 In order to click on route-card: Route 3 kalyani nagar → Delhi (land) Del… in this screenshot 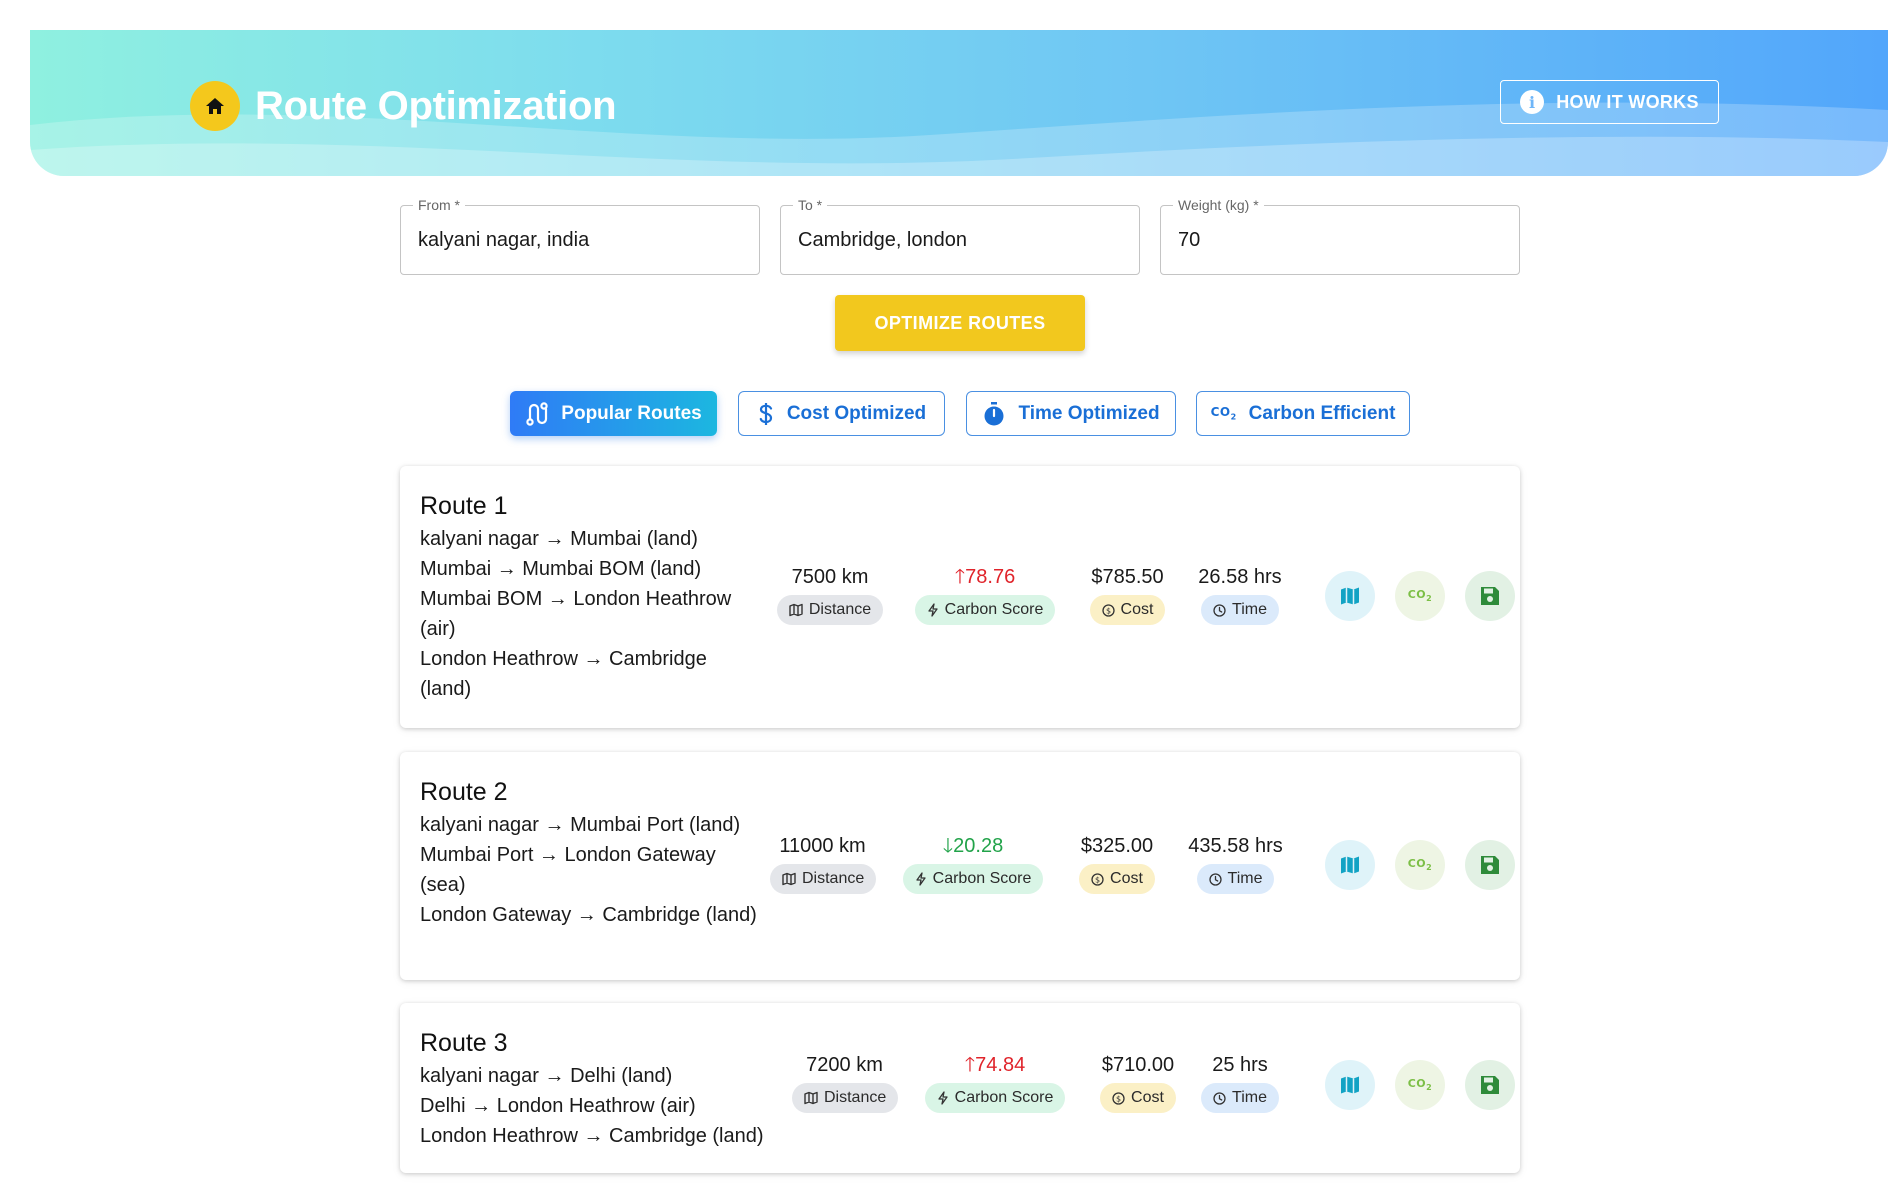, I will do `click(960, 1088)`.